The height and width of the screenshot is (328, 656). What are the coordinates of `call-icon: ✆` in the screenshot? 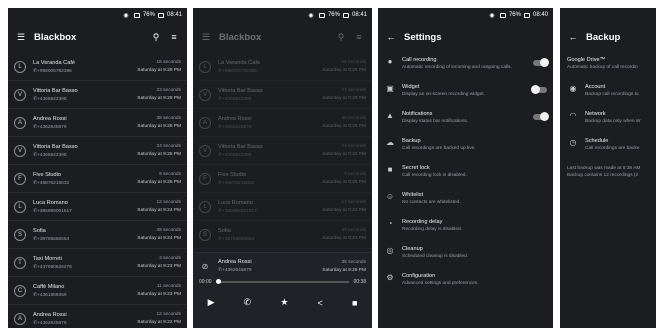 It's located at (248, 302).